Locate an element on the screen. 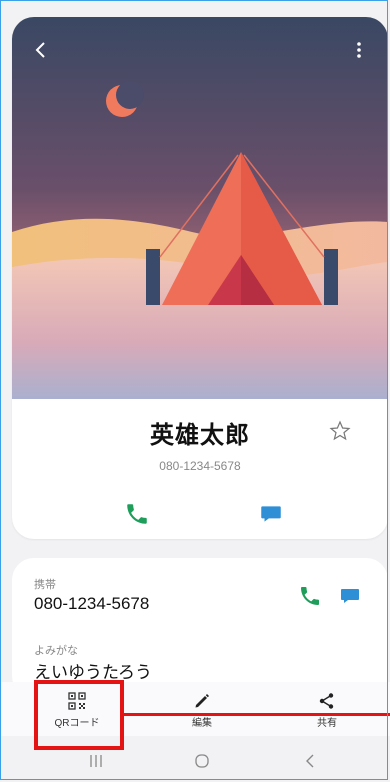  reading-label: よみがな is located at coordinates (56, 651).